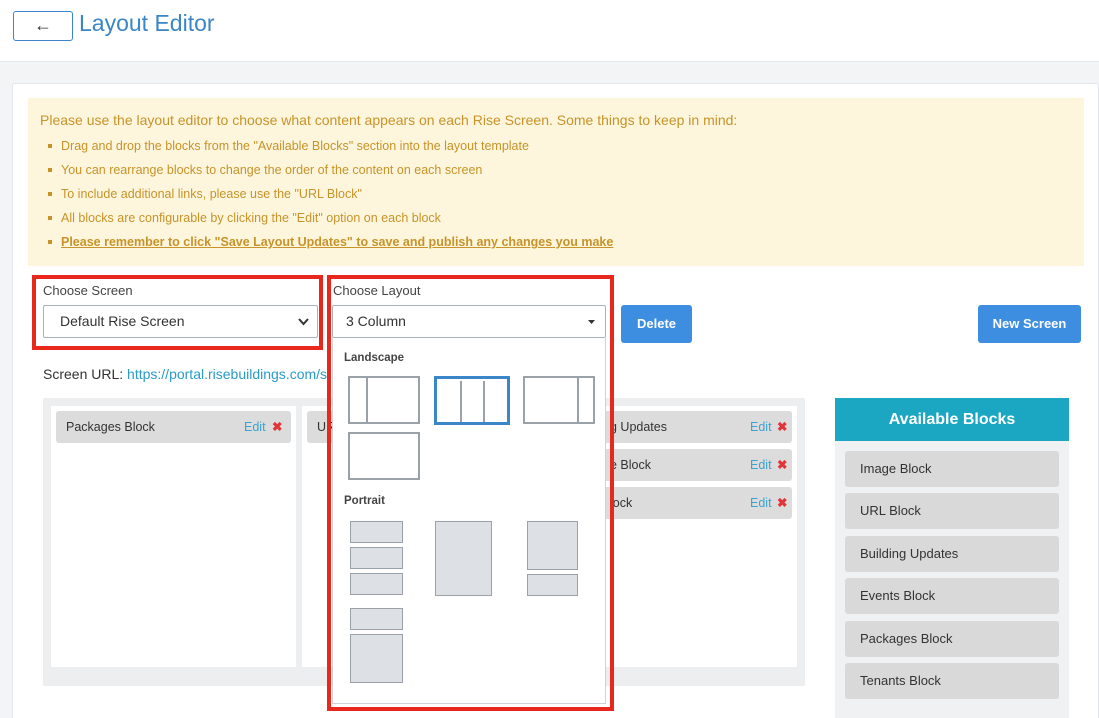  I want to click on block-label: Packages Block, so click(110, 427).